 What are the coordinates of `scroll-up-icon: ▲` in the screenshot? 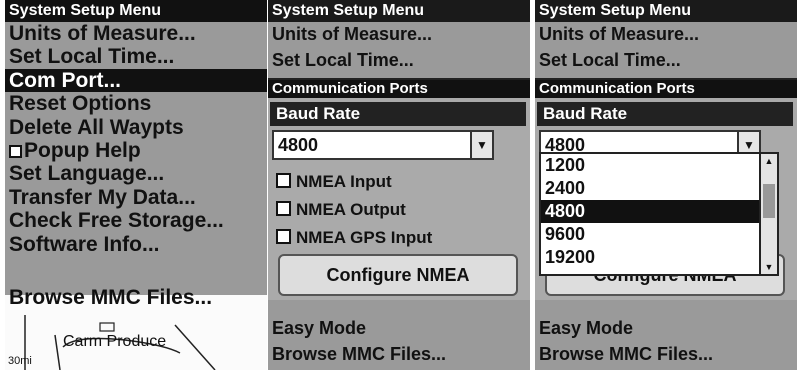 It's located at (769, 161).